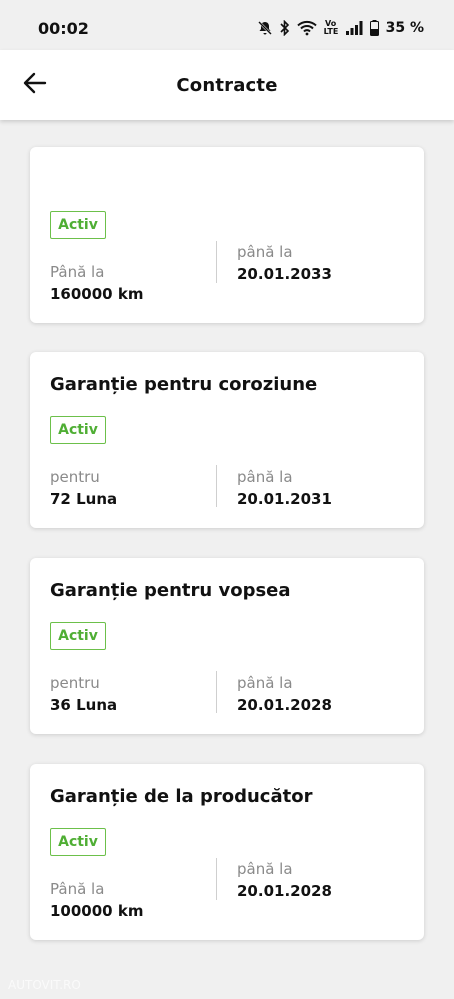 This screenshot has width=454, height=999. What do you see at coordinates (44, 985) in the screenshot?
I see `watermark: AUTOVIT.RO` at bounding box center [44, 985].